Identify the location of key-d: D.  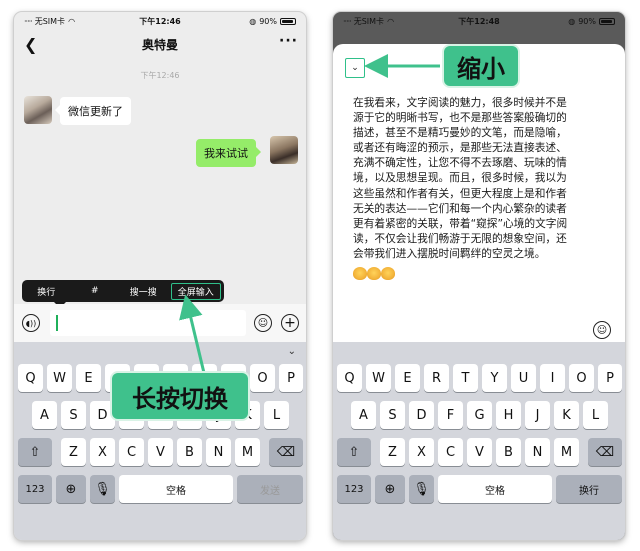
(421, 415).